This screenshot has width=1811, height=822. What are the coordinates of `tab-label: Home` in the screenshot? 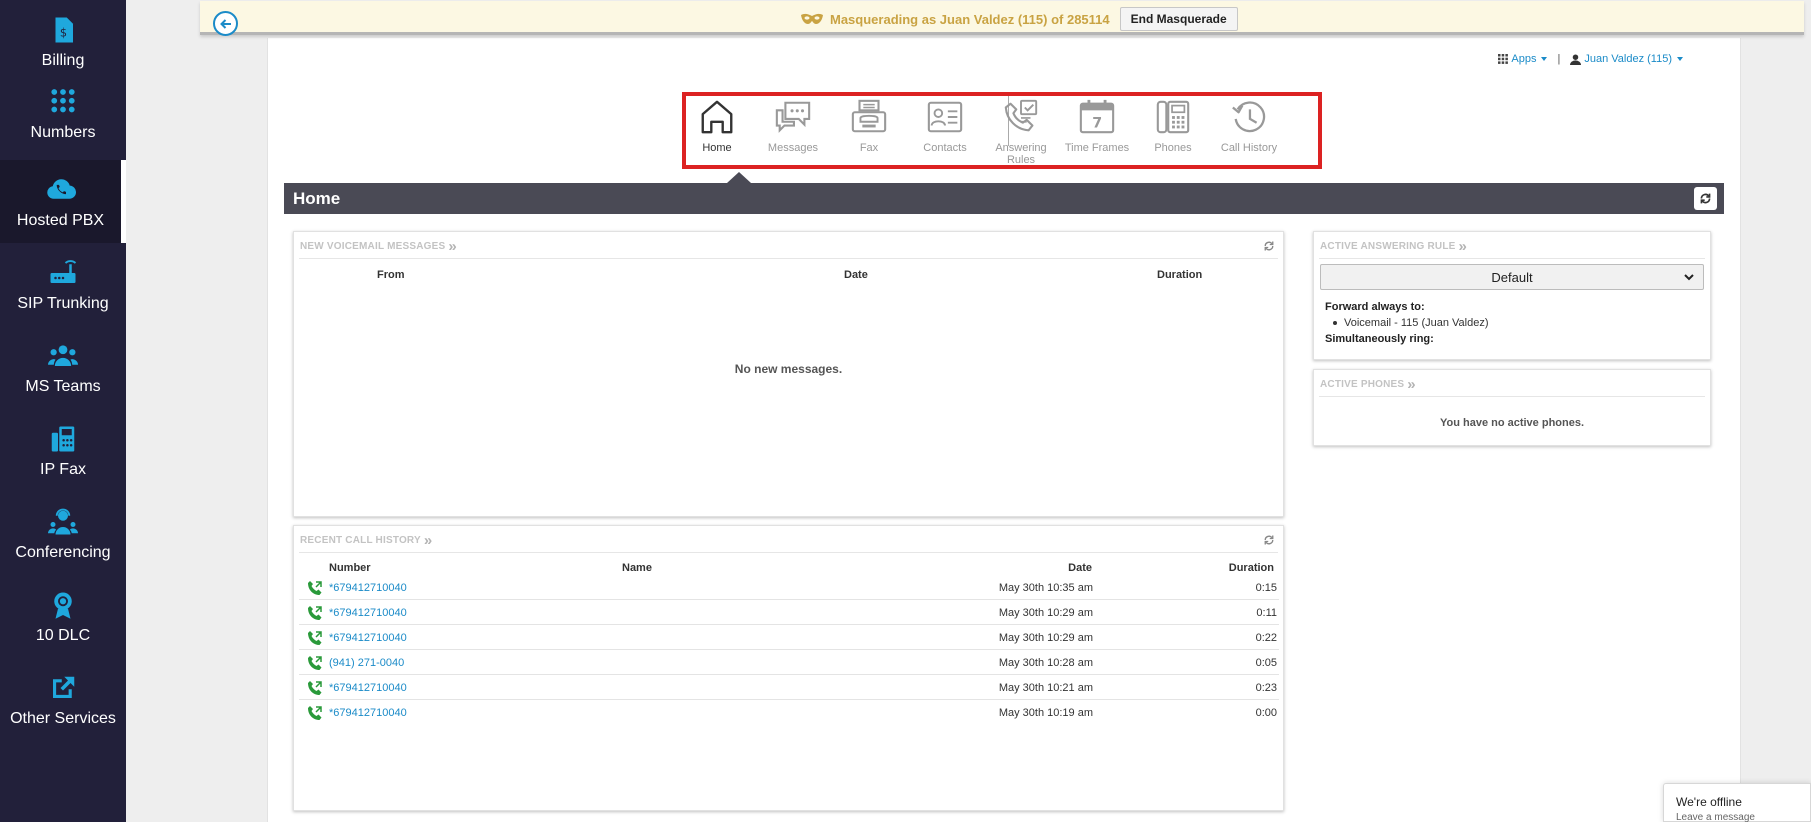 It's located at (717, 148).